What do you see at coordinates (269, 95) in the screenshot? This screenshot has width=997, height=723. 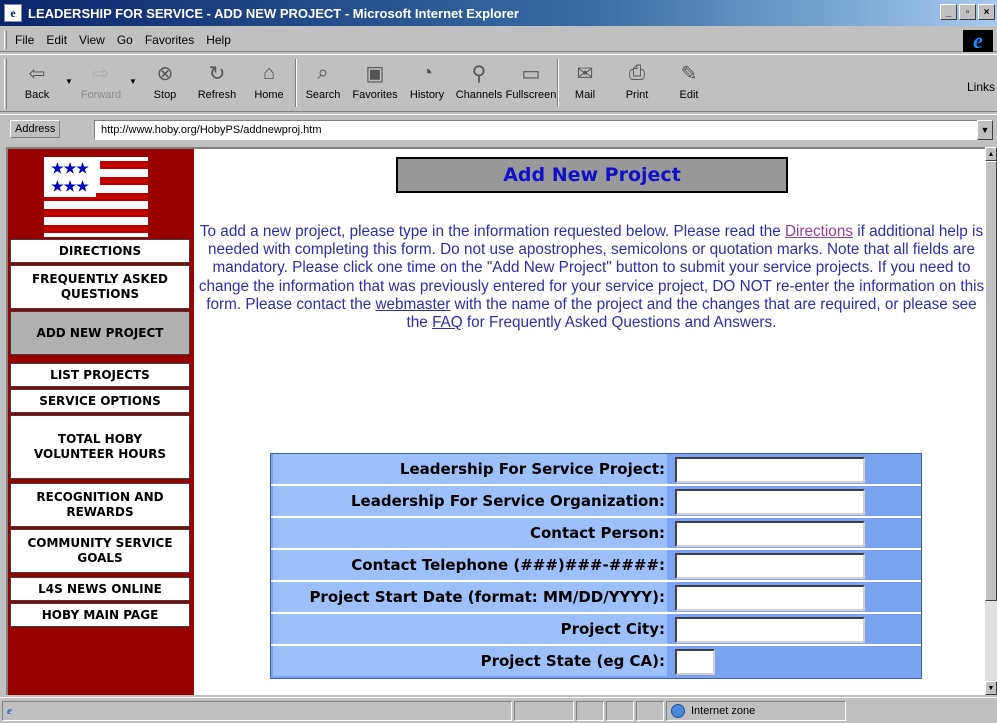 I see `home-label: Home` at bounding box center [269, 95].